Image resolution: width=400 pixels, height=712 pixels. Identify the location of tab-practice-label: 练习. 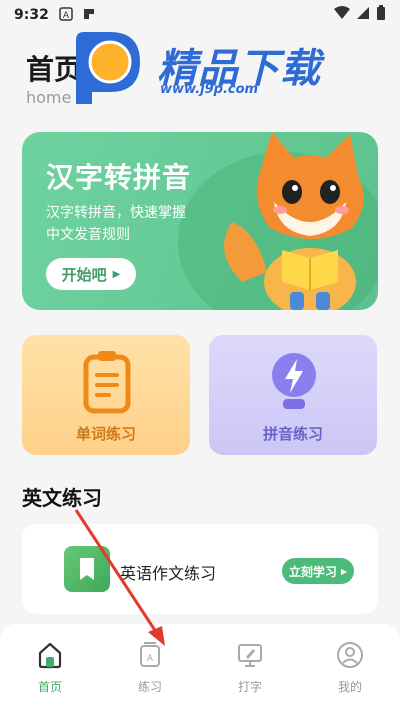
(149, 687).